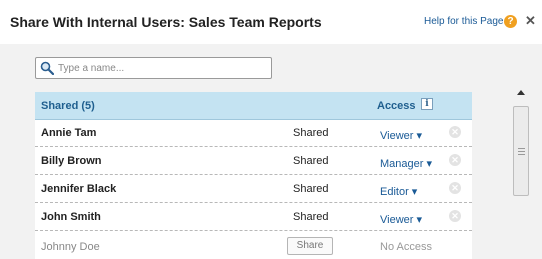 The image size is (542, 259). What do you see at coordinates (79, 189) in the screenshot?
I see `user-name: Jennifer Black` at bounding box center [79, 189].